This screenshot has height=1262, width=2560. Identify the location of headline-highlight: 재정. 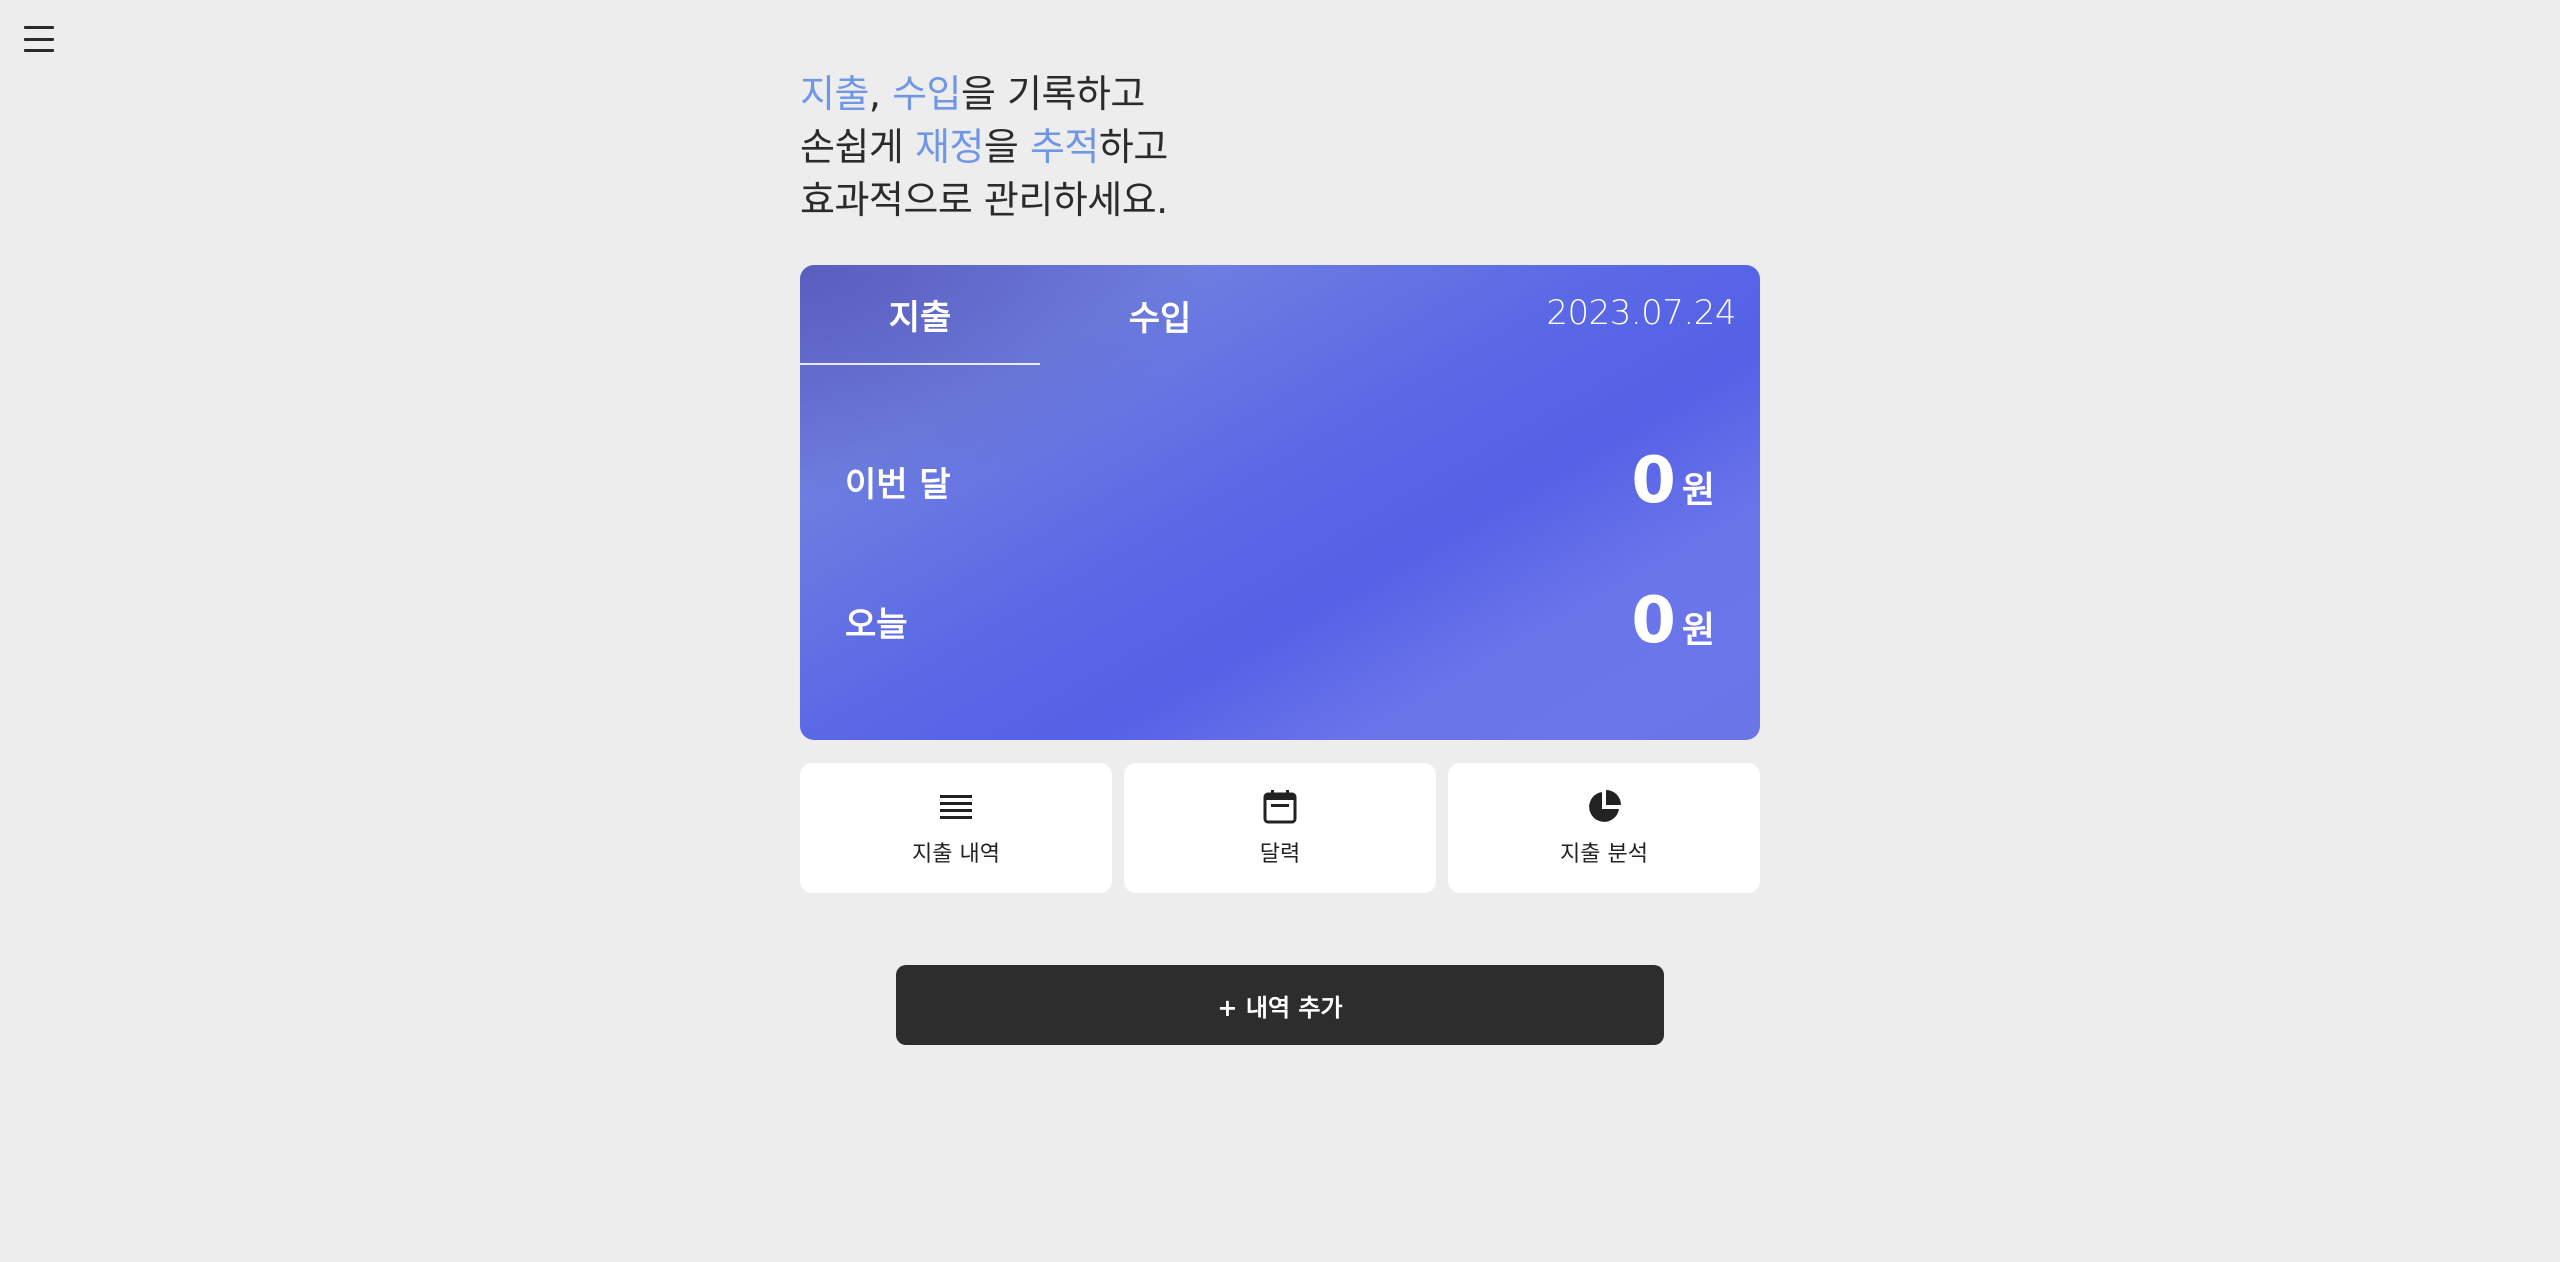
(949, 147).